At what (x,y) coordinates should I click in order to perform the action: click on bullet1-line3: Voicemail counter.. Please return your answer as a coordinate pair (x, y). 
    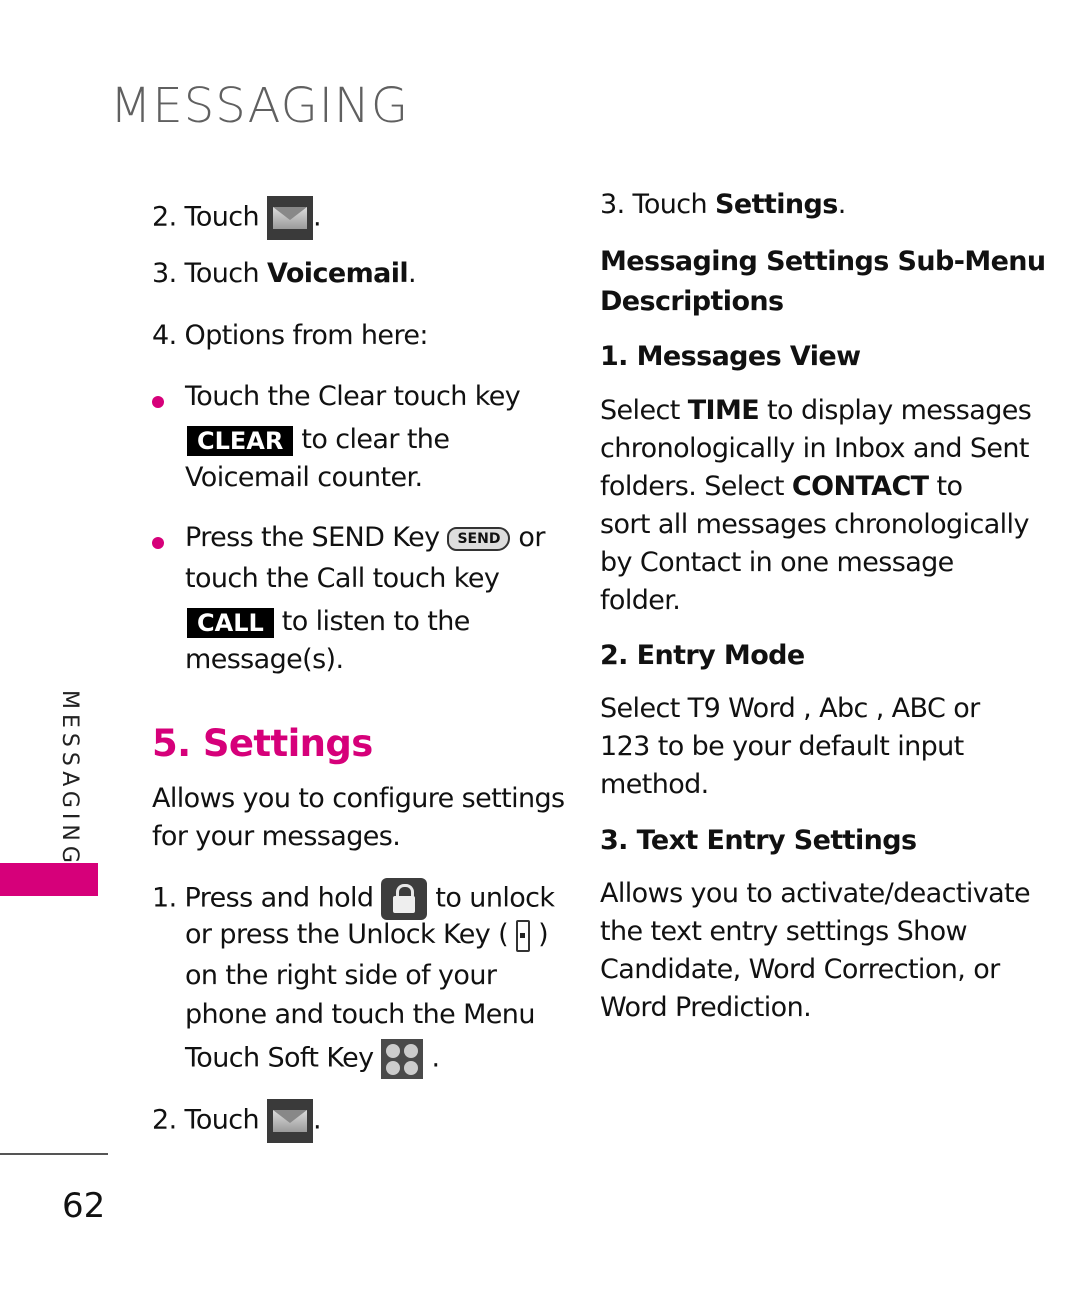
    Looking at the image, I should click on (304, 477).